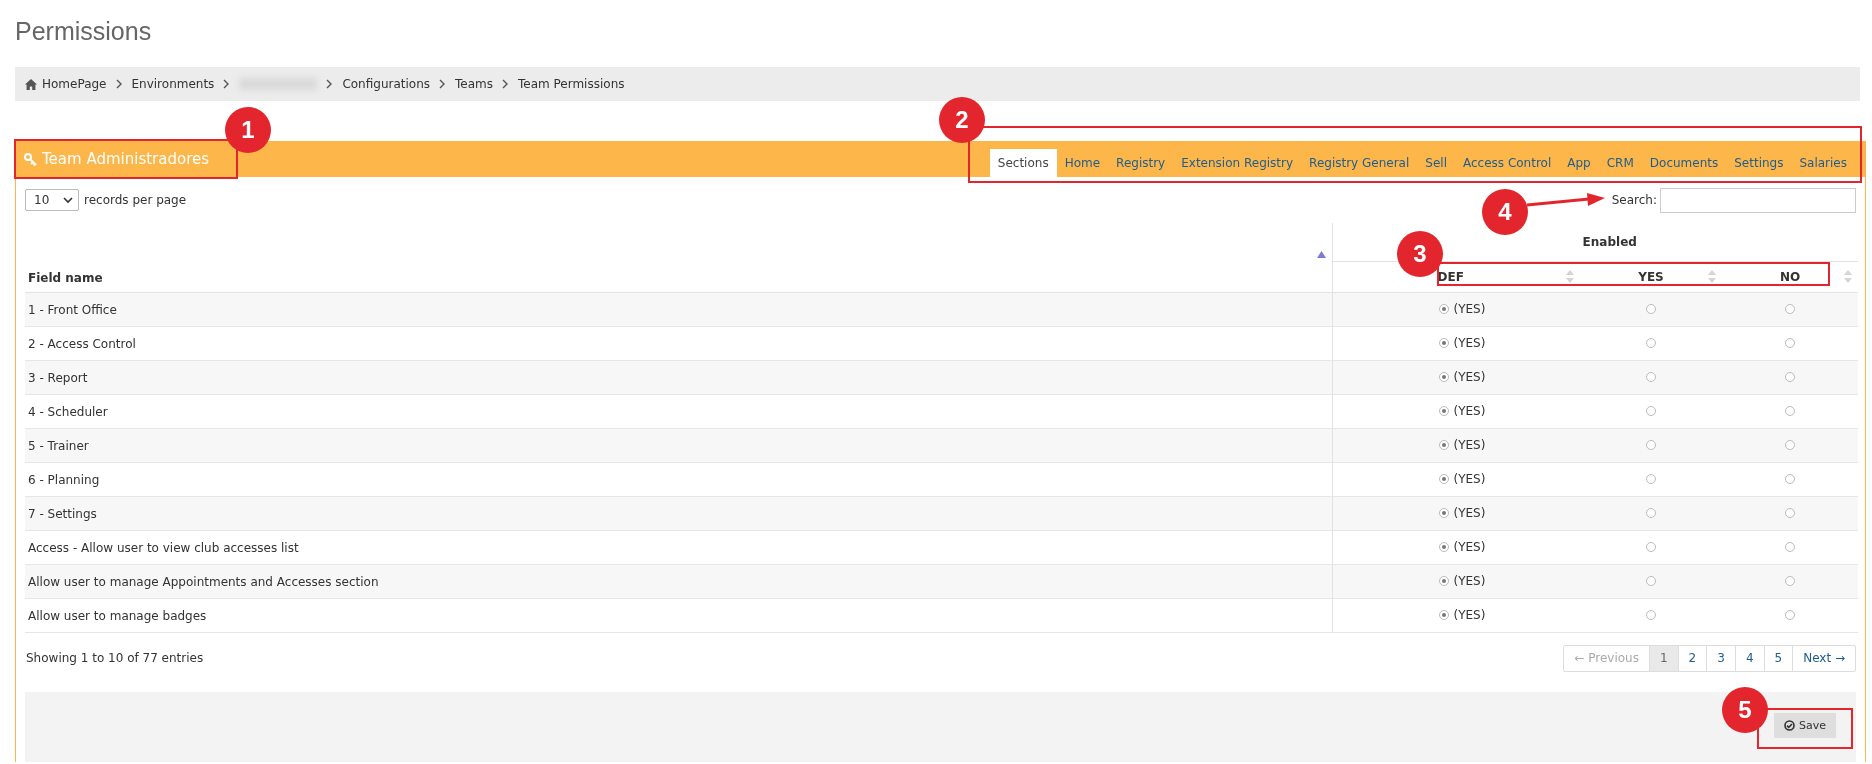 The width and height of the screenshot is (1872, 764). What do you see at coordinates (1823, 658) in the screenshot?
I see `pagination-link: Next →` at bounding box center [1823, 658].